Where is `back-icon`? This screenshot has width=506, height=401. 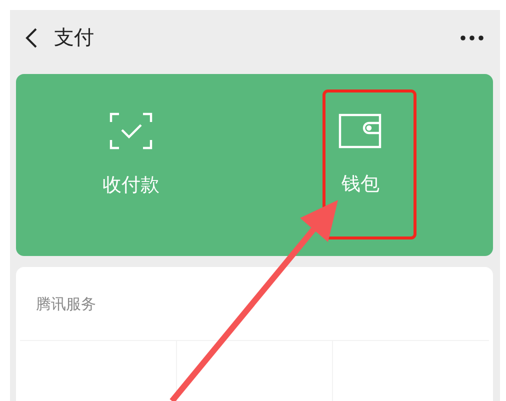
back-icon is located at coordinates (31, 37).